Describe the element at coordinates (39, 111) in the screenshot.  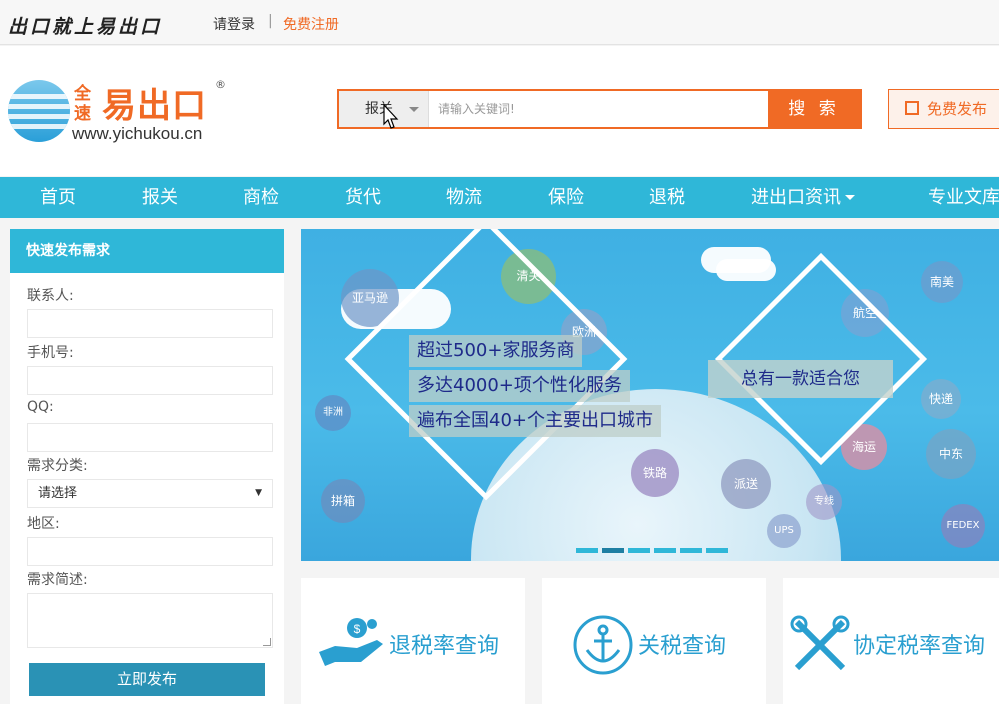
I see `globe-logo-icon` at that location.